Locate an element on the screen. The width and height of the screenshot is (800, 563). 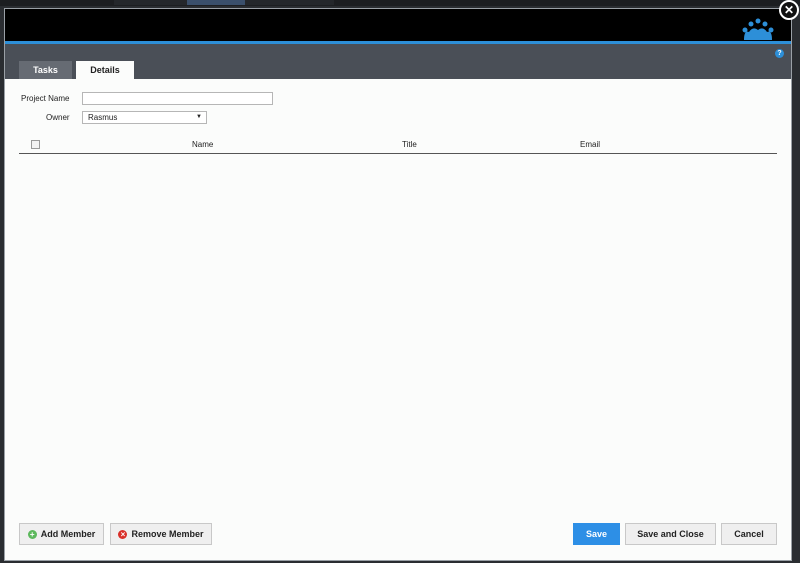
close-icon: ✕ is located at coordinates (789, 10).